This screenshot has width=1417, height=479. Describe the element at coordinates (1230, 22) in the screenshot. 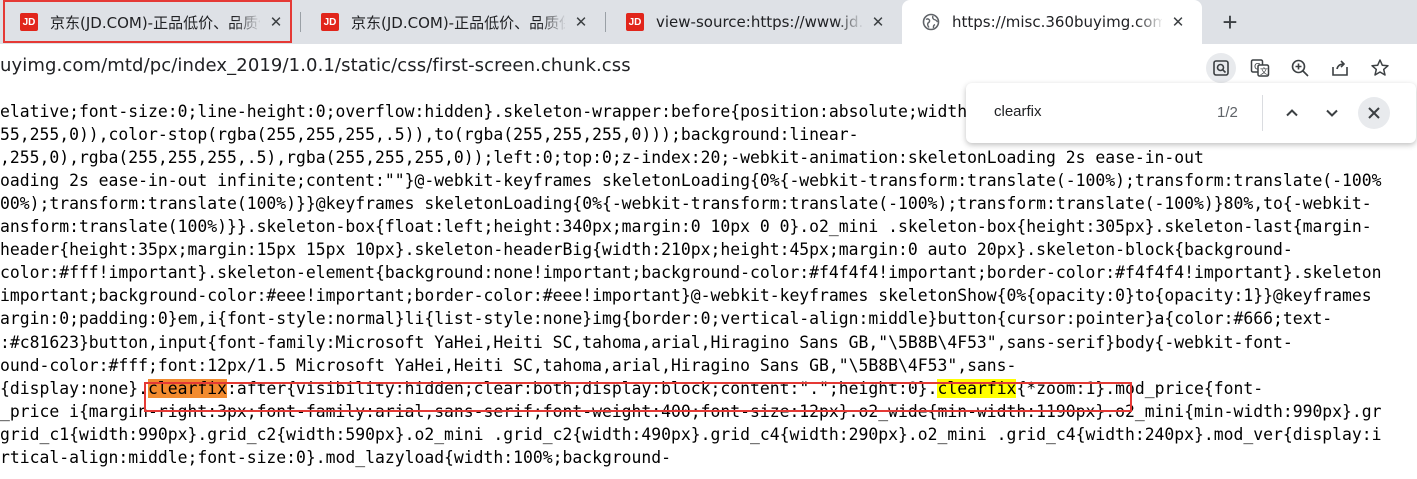

I see `new-tab-button: +` at that location.